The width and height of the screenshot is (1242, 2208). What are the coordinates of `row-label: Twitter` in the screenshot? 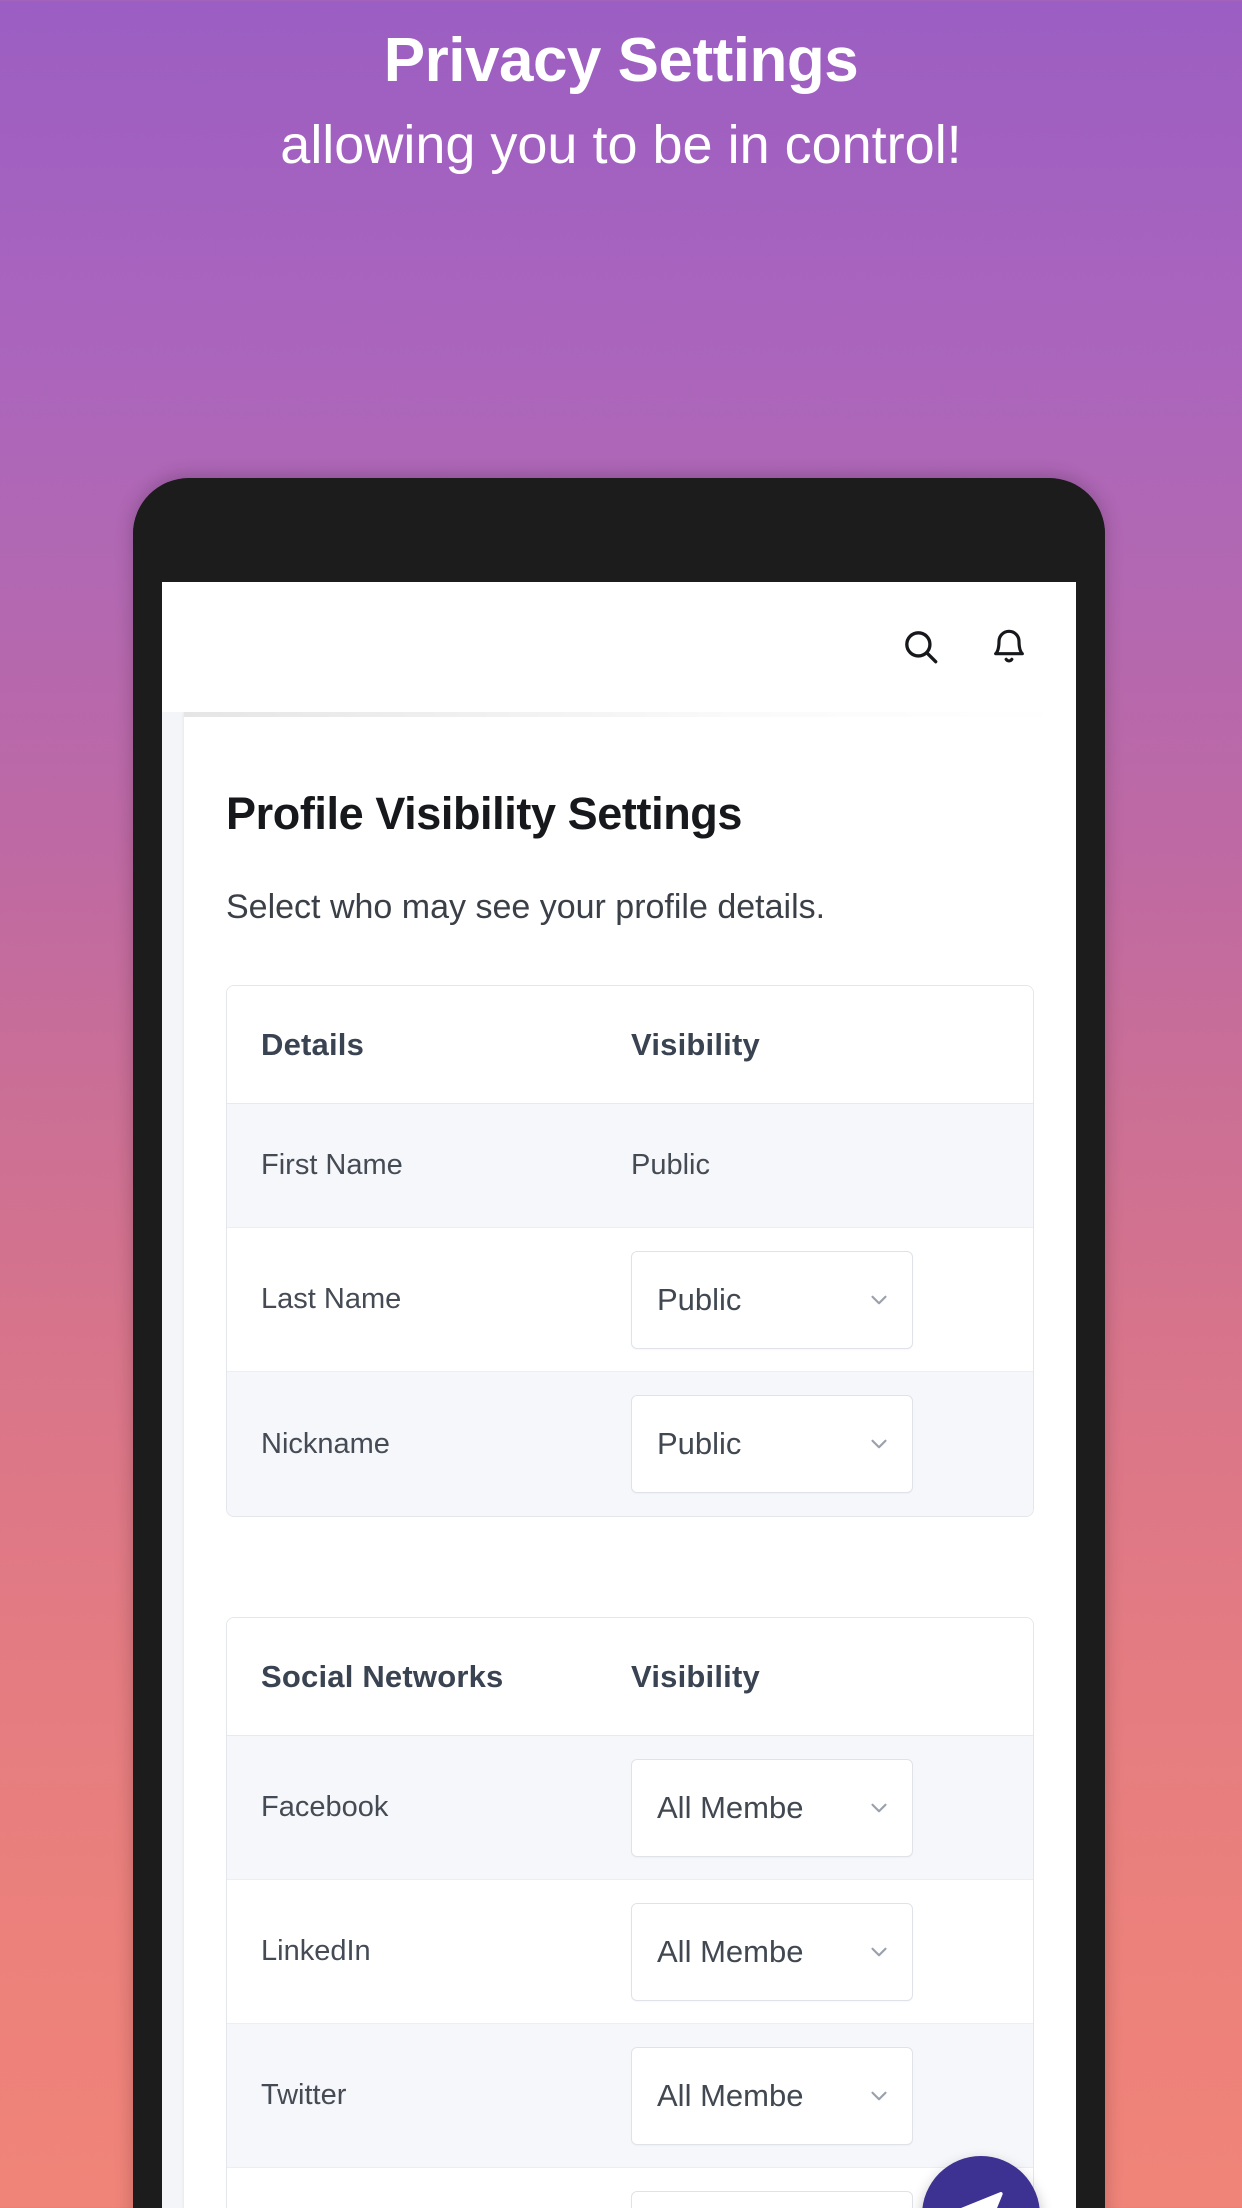 It's located at (304, 2095).